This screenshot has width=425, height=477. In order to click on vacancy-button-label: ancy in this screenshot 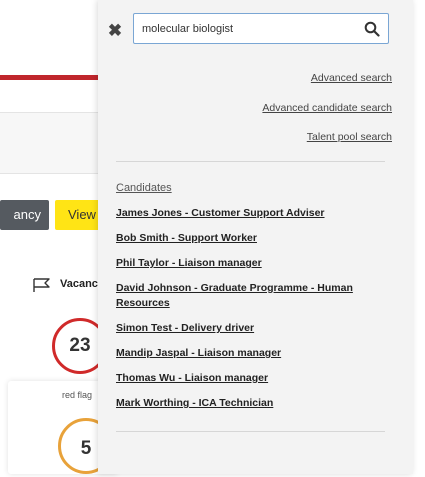, I will do `click(27, 214)`.